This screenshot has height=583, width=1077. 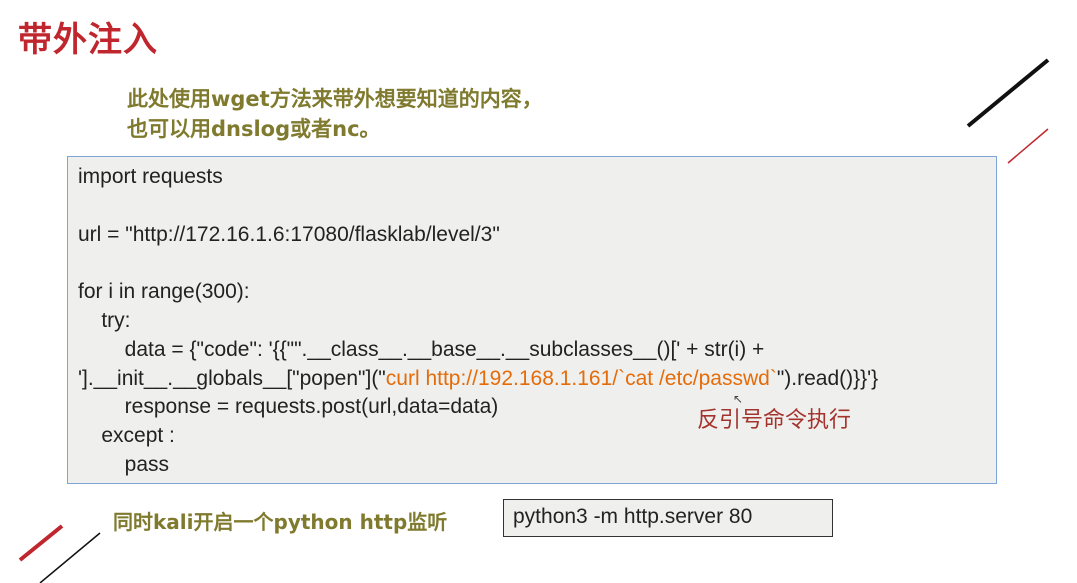 What do you see at coordinates (104, 320) in the screenshot?
I see `code-line: try:` at bounding box center [104, 320].